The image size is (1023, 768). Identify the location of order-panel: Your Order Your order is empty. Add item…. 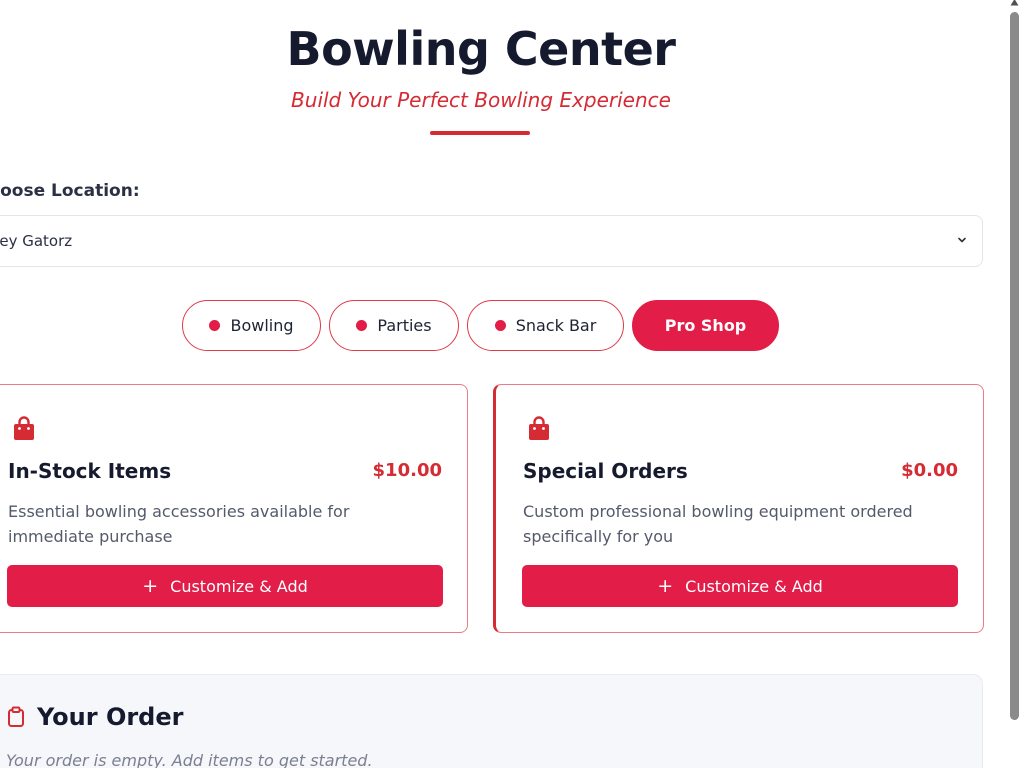
(491, 721).